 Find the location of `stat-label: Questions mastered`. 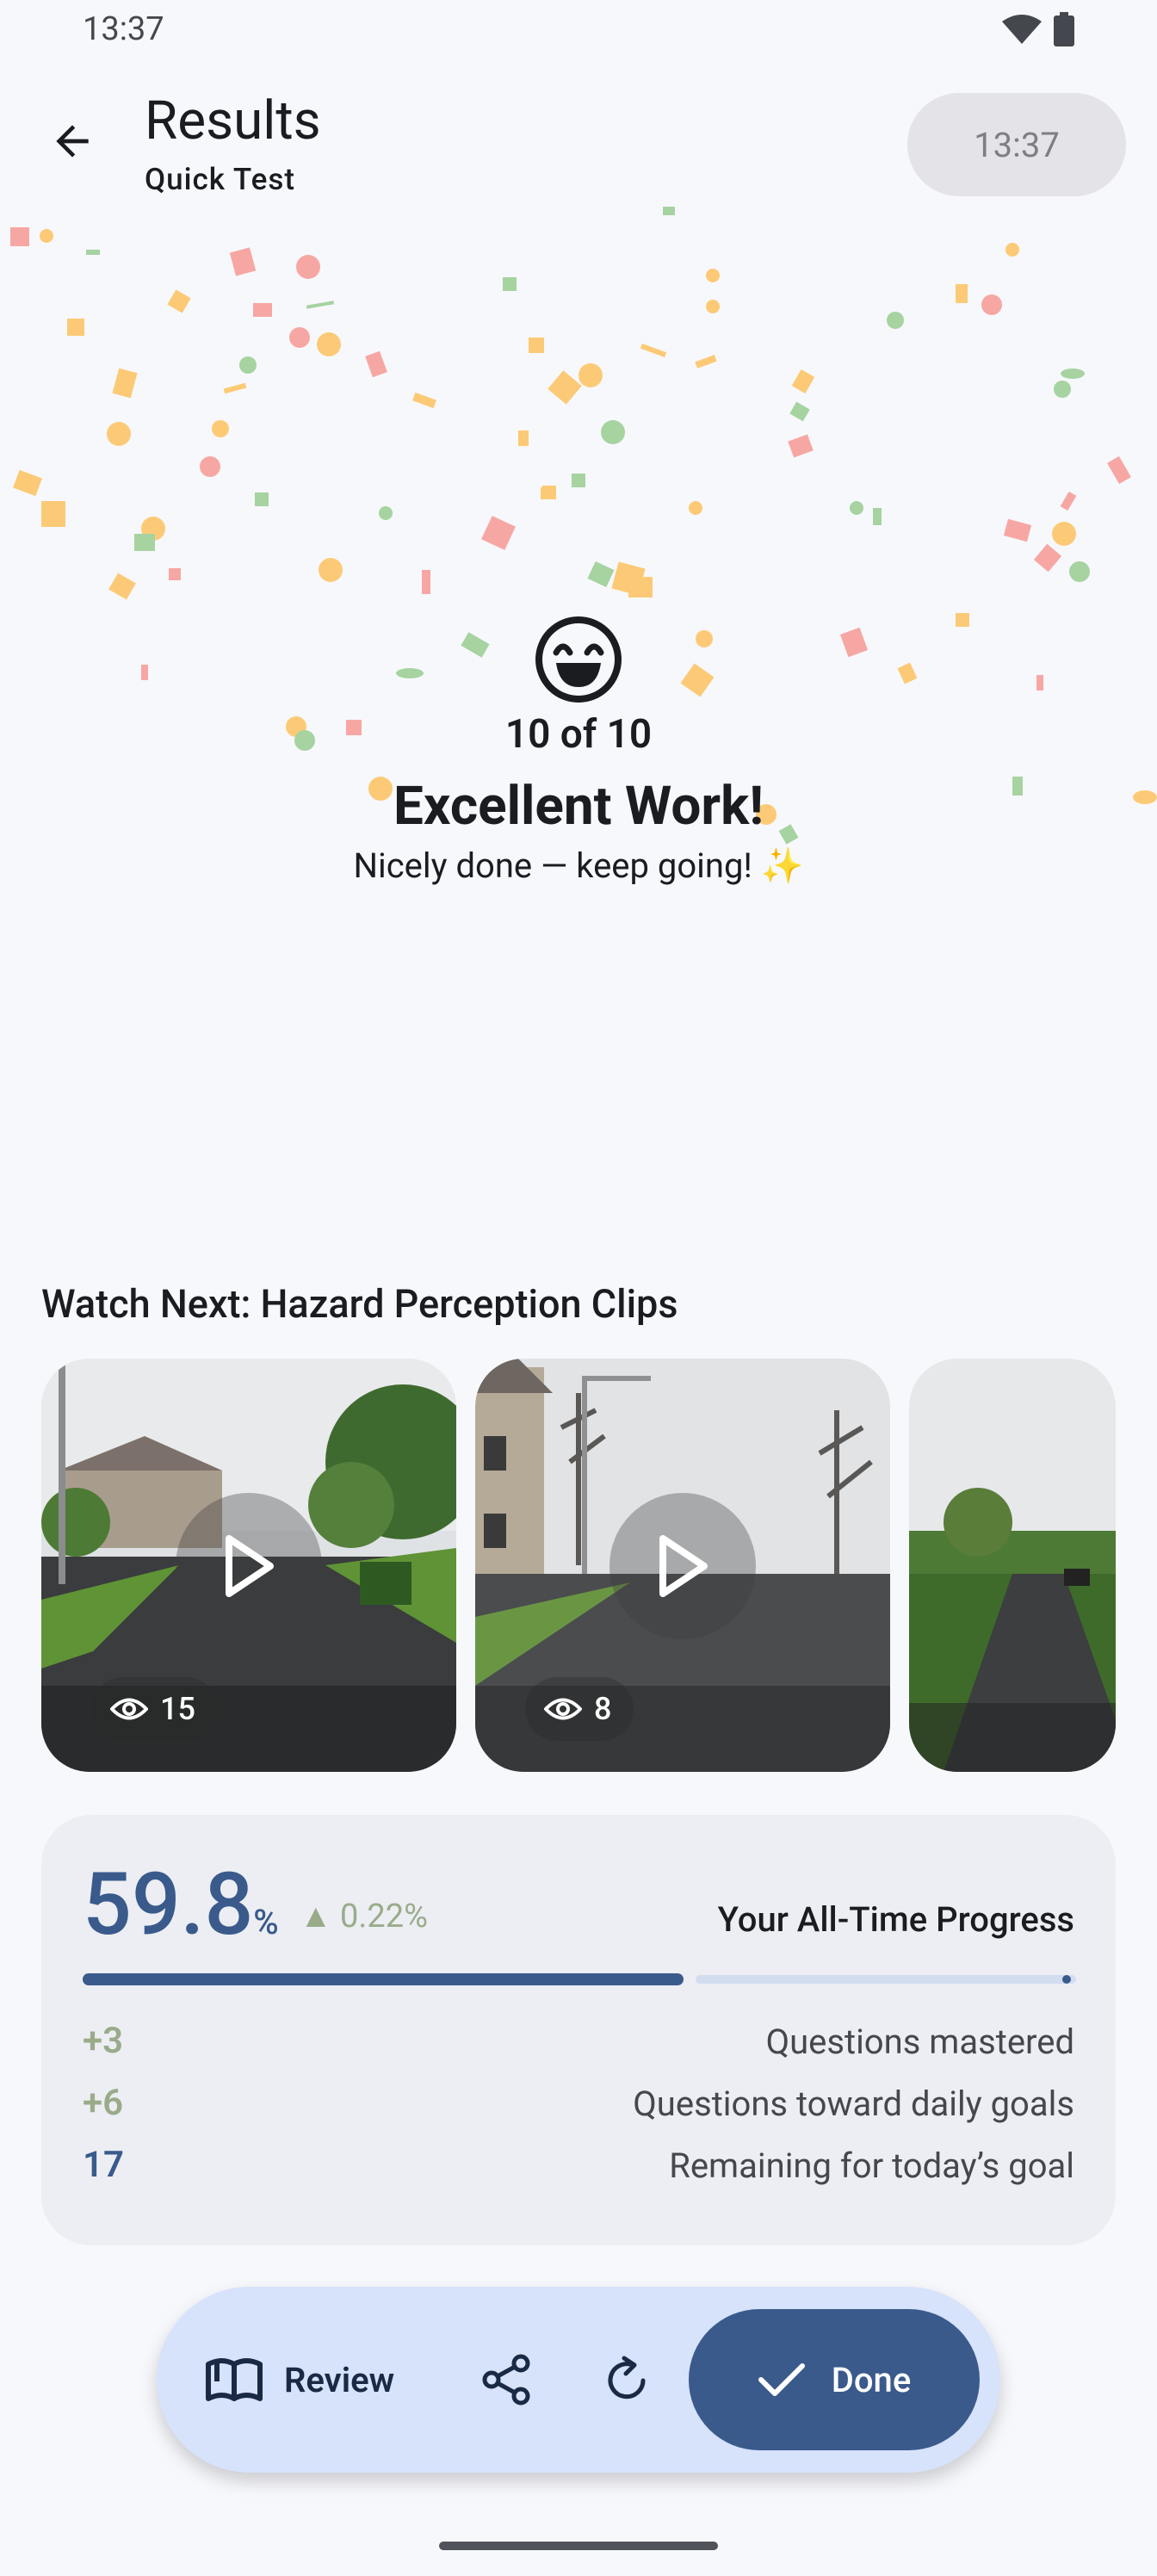

stat-label: Questions mastered is located at coordinates (919, 2042).